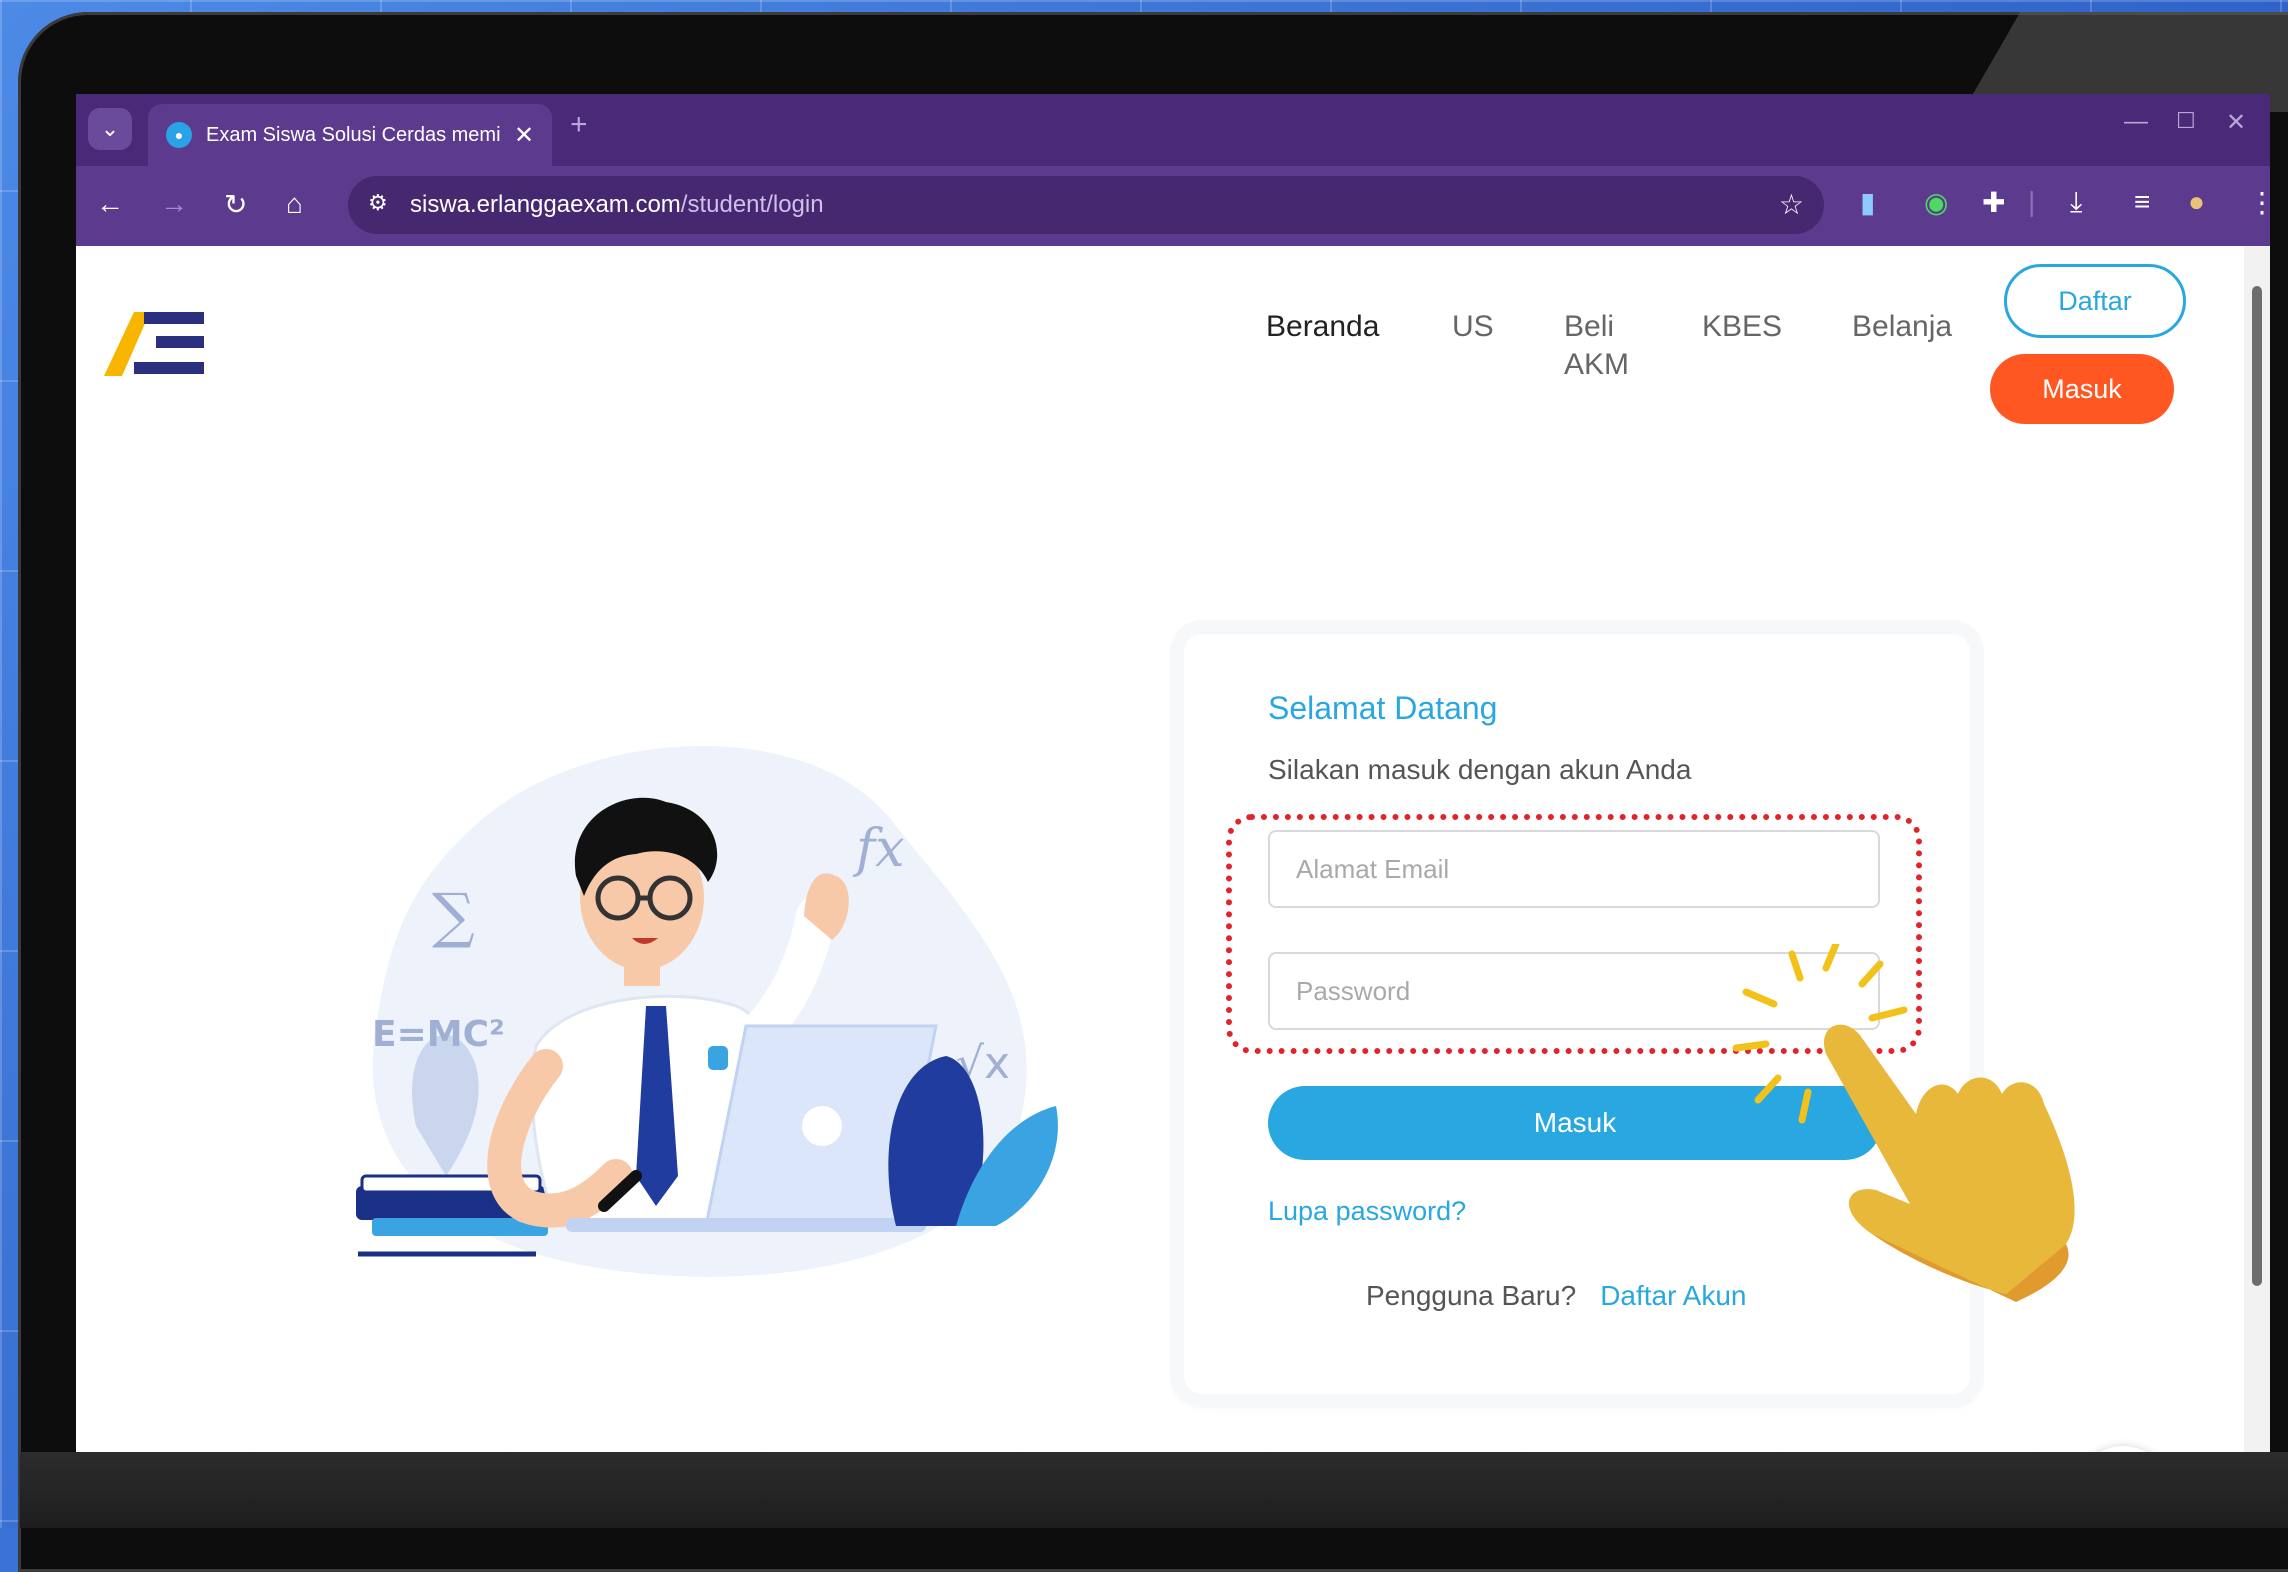 The width and height of the screenshot is (2288, 1572). Describe the element at coordinates (524, 135) in the screenshot. I see `close-tab-icon: ✕` at that location.